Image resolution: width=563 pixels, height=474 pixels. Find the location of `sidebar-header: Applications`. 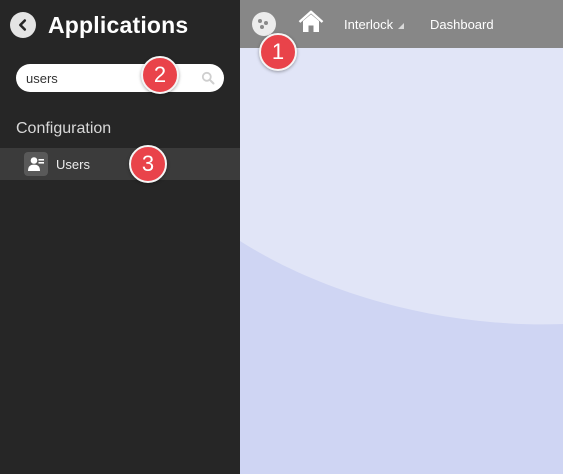

sidebar-header: Applications is located at coordinates (99, 25).